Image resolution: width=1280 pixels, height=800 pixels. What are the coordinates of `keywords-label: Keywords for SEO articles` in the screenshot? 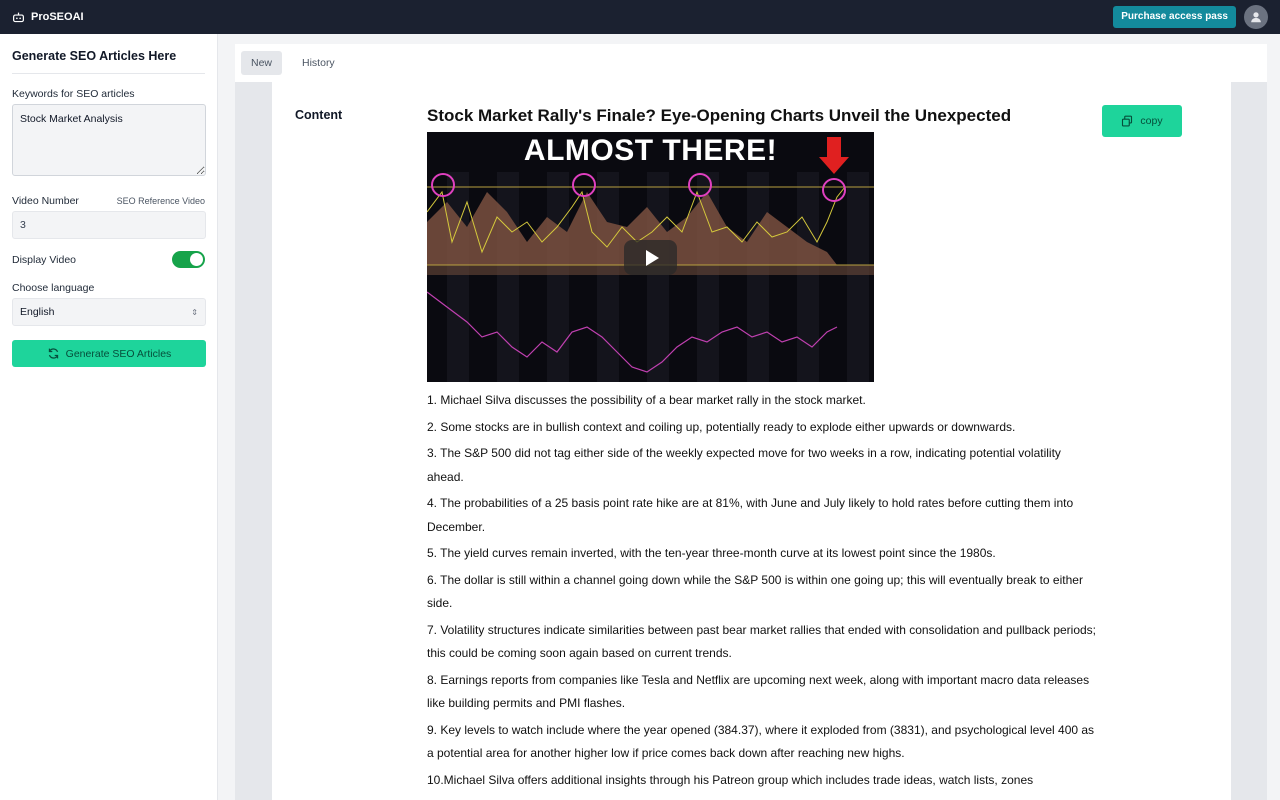 It's located at (73, 94).